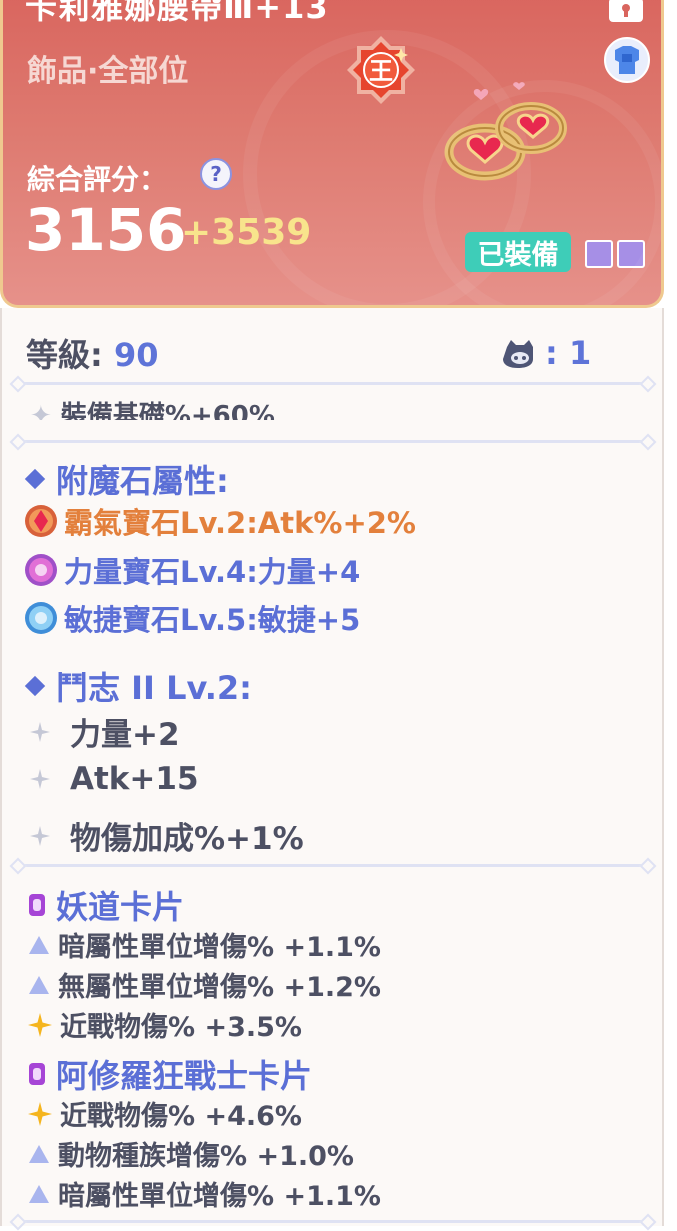 Image resolution: width=677 pixels, height=1231 pixels. I want to click on card-title: 妖道卡片, so click(105, 905).